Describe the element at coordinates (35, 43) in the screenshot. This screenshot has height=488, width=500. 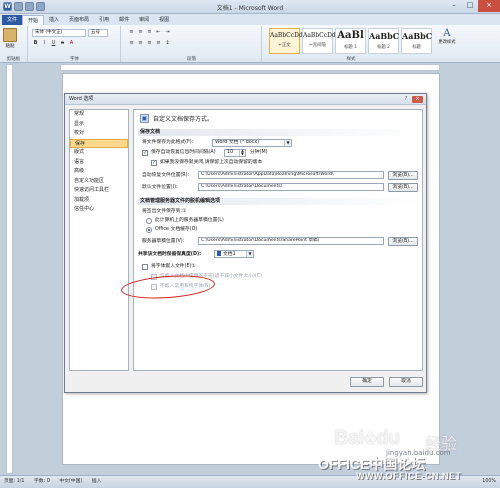
I see `bold-icon: B` at that location.